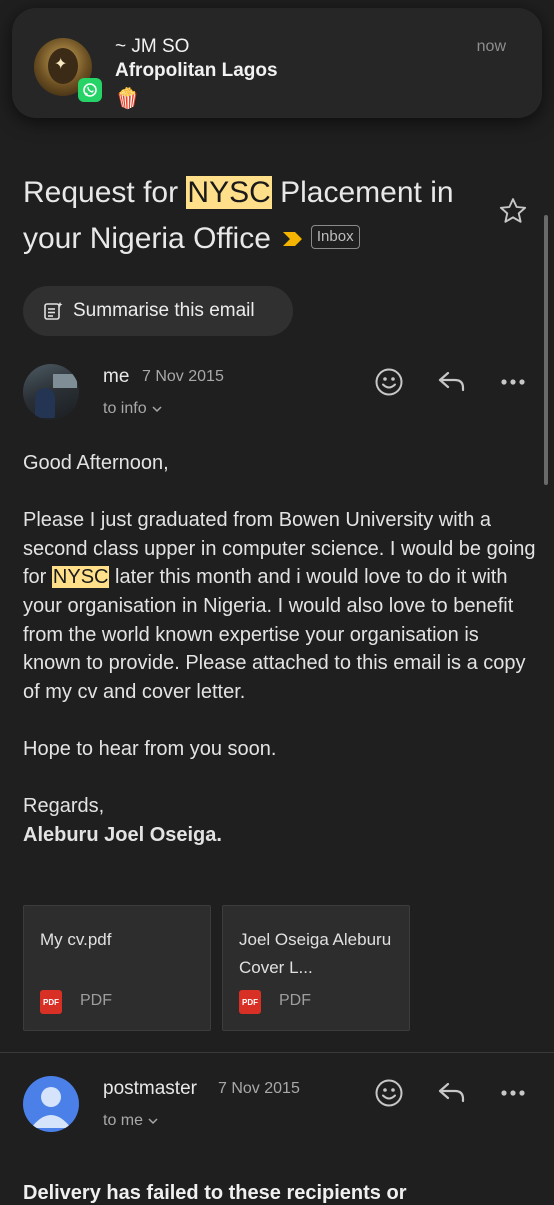 This screenshot has height=1205, width=554. I want to click on summarise-label: Summarise this email, so click(164, 310).